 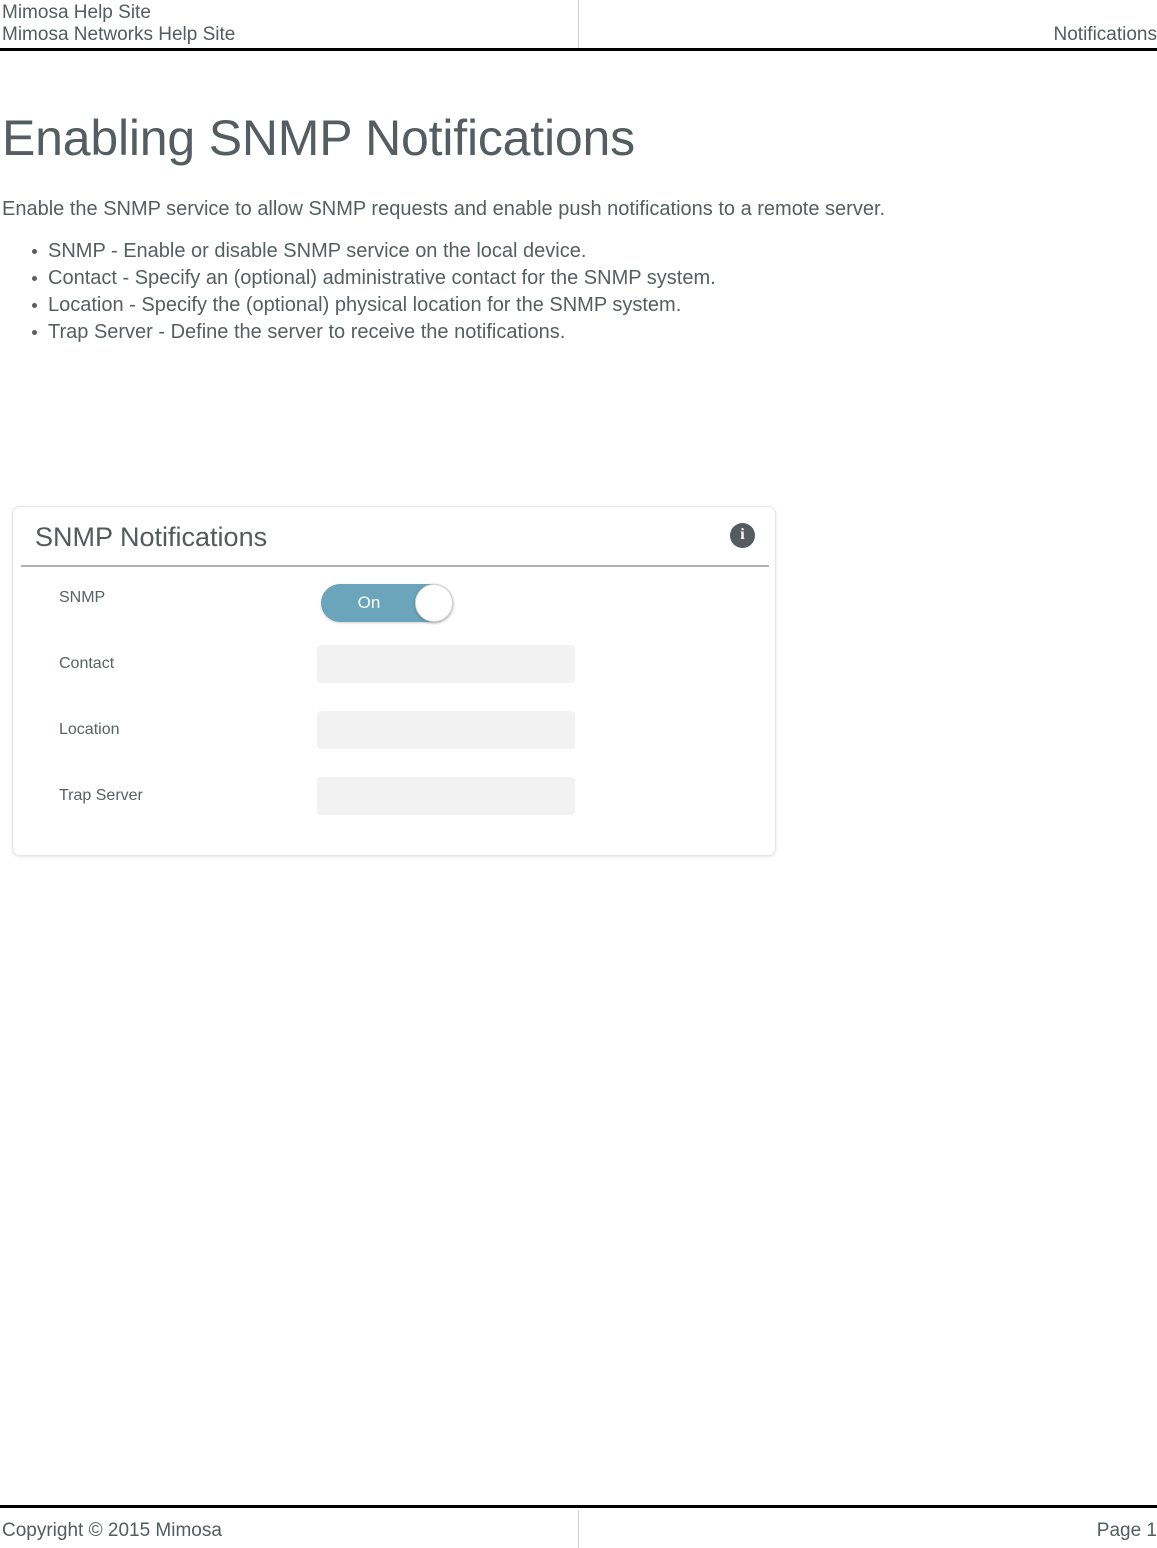 I want to click on page-footer: Copyright © 2015 Mimosa Page 1, so click(x=578, y=1526).